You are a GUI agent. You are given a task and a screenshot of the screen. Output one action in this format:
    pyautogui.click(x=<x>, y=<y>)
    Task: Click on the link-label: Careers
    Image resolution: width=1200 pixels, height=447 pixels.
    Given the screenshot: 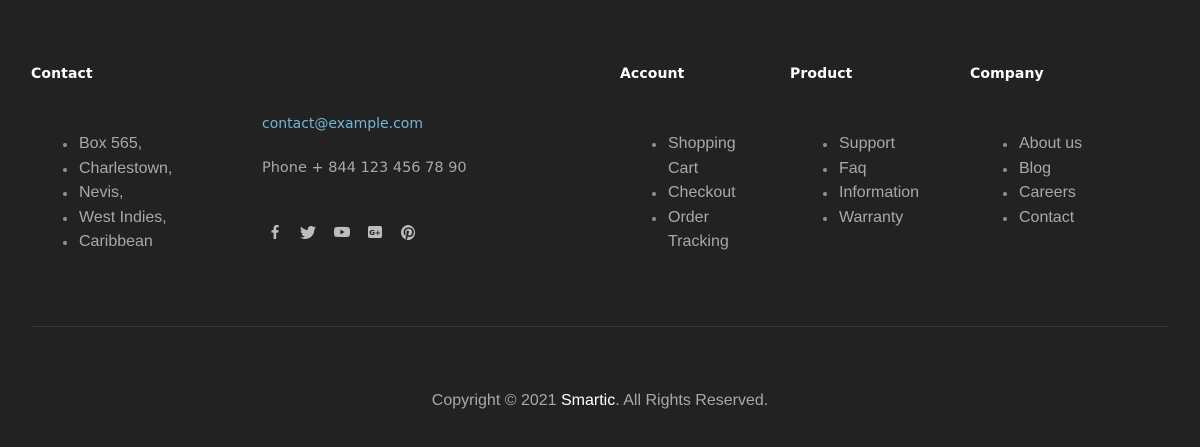 What is the action you would take?
    pyautogui.click(x=1047, y=192)
    